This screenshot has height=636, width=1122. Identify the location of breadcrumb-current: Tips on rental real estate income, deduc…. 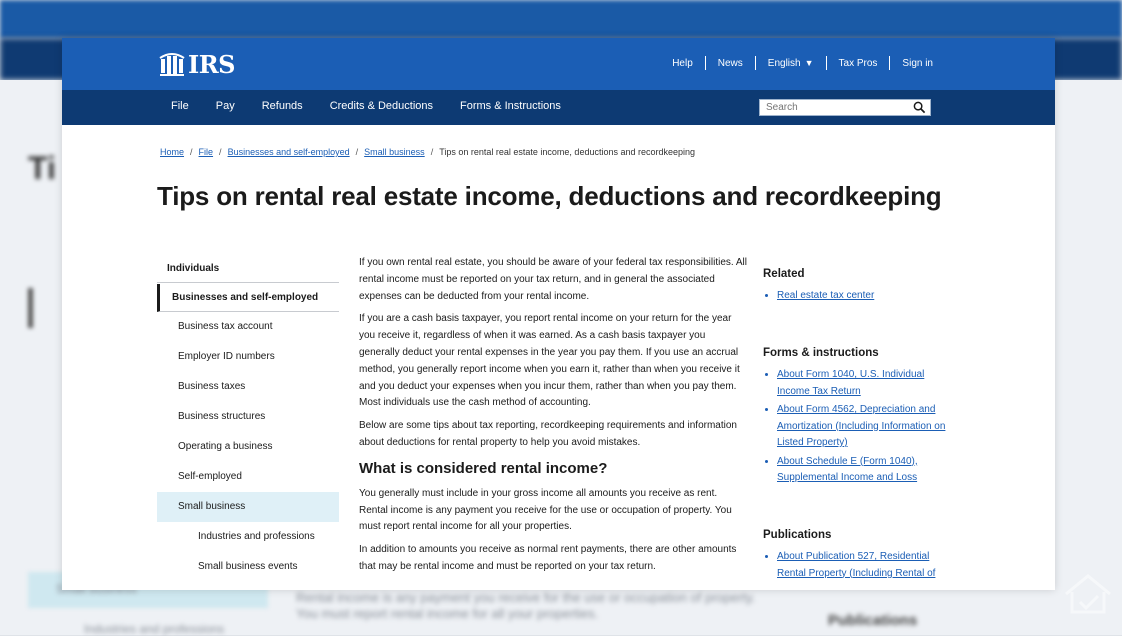
(567, 152).